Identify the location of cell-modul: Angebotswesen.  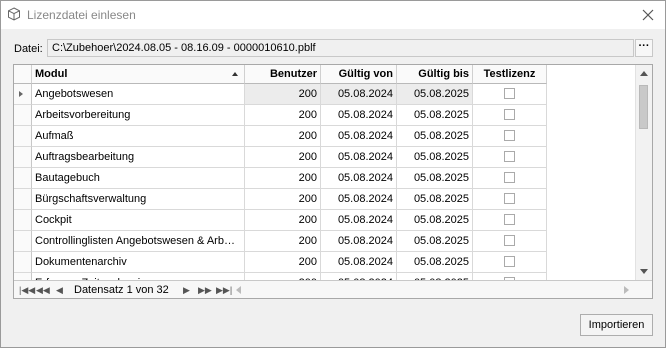
(138, 94).